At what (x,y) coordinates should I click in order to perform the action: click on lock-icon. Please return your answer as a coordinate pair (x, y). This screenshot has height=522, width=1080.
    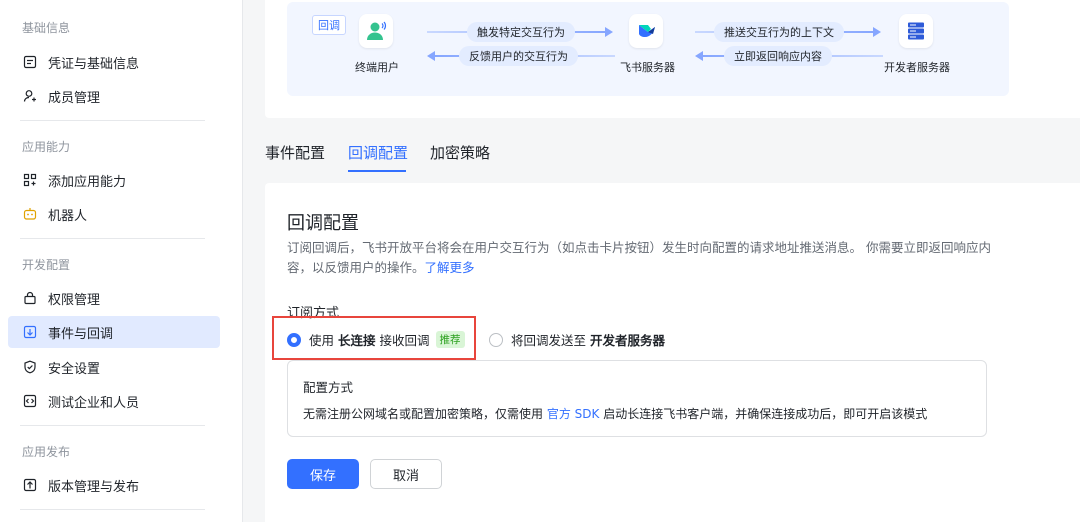
    Looking at the image, I should click on (30, 298).